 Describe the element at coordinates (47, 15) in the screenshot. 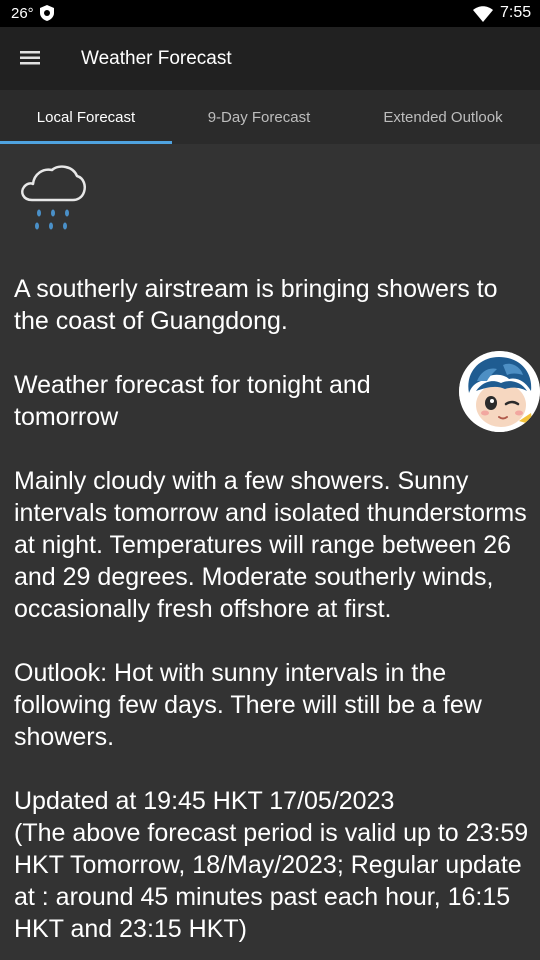

I see `shield-icon` at that location.